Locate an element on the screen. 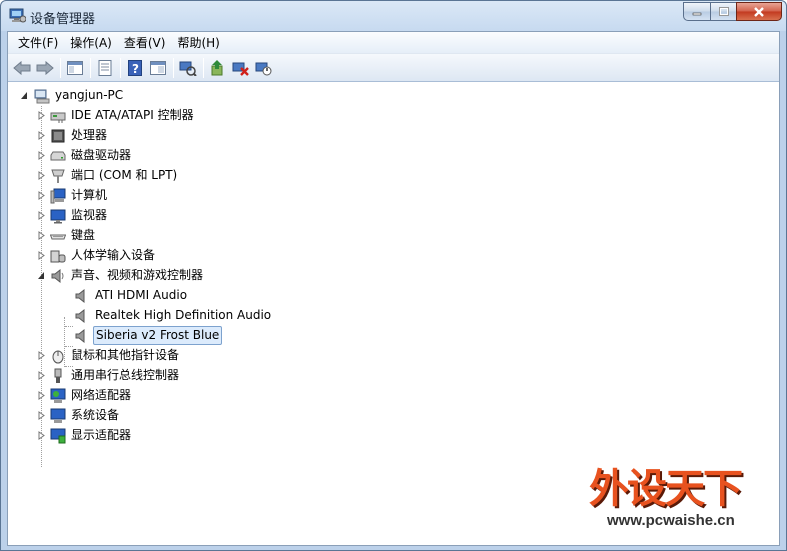  tree-category: 人体学输入设备 is located at coordinates (97, 255).